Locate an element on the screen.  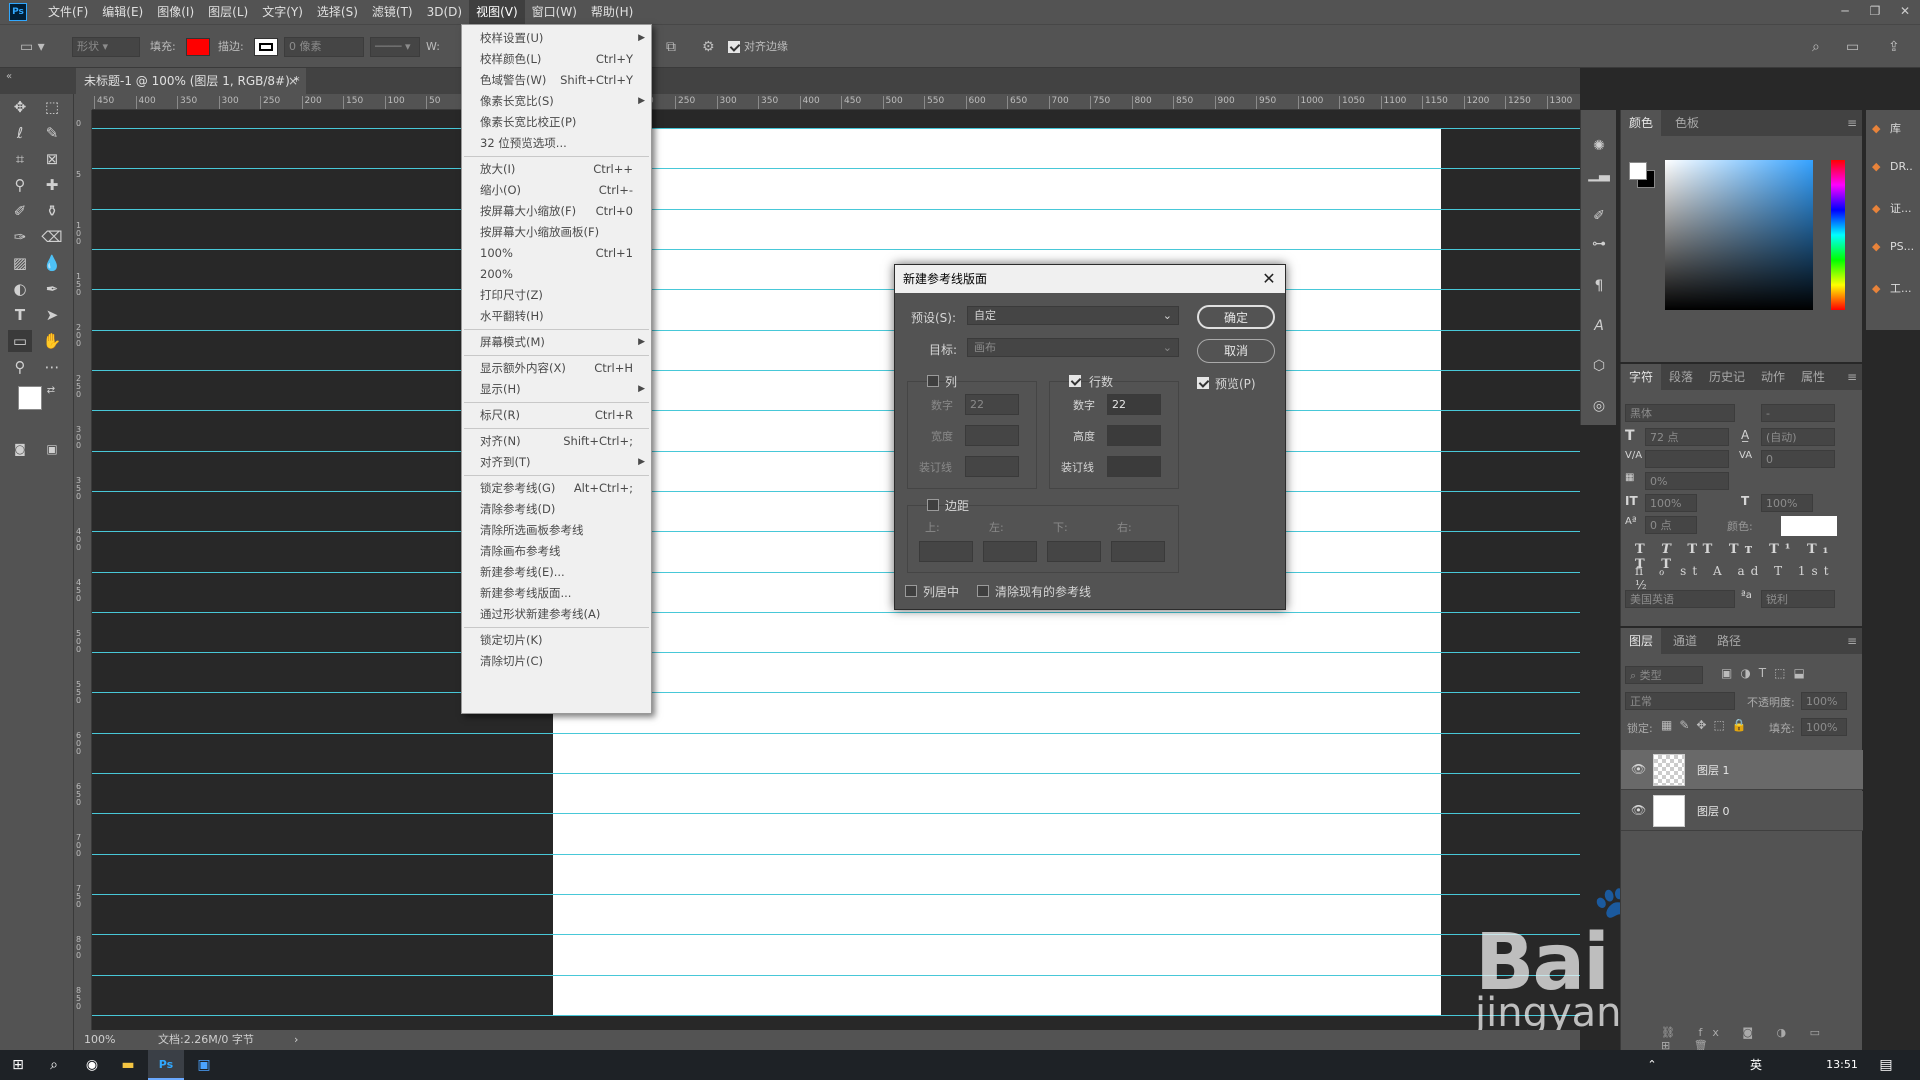
preset-select: 自定 ⌄ is located at coordinates (1073, 315).